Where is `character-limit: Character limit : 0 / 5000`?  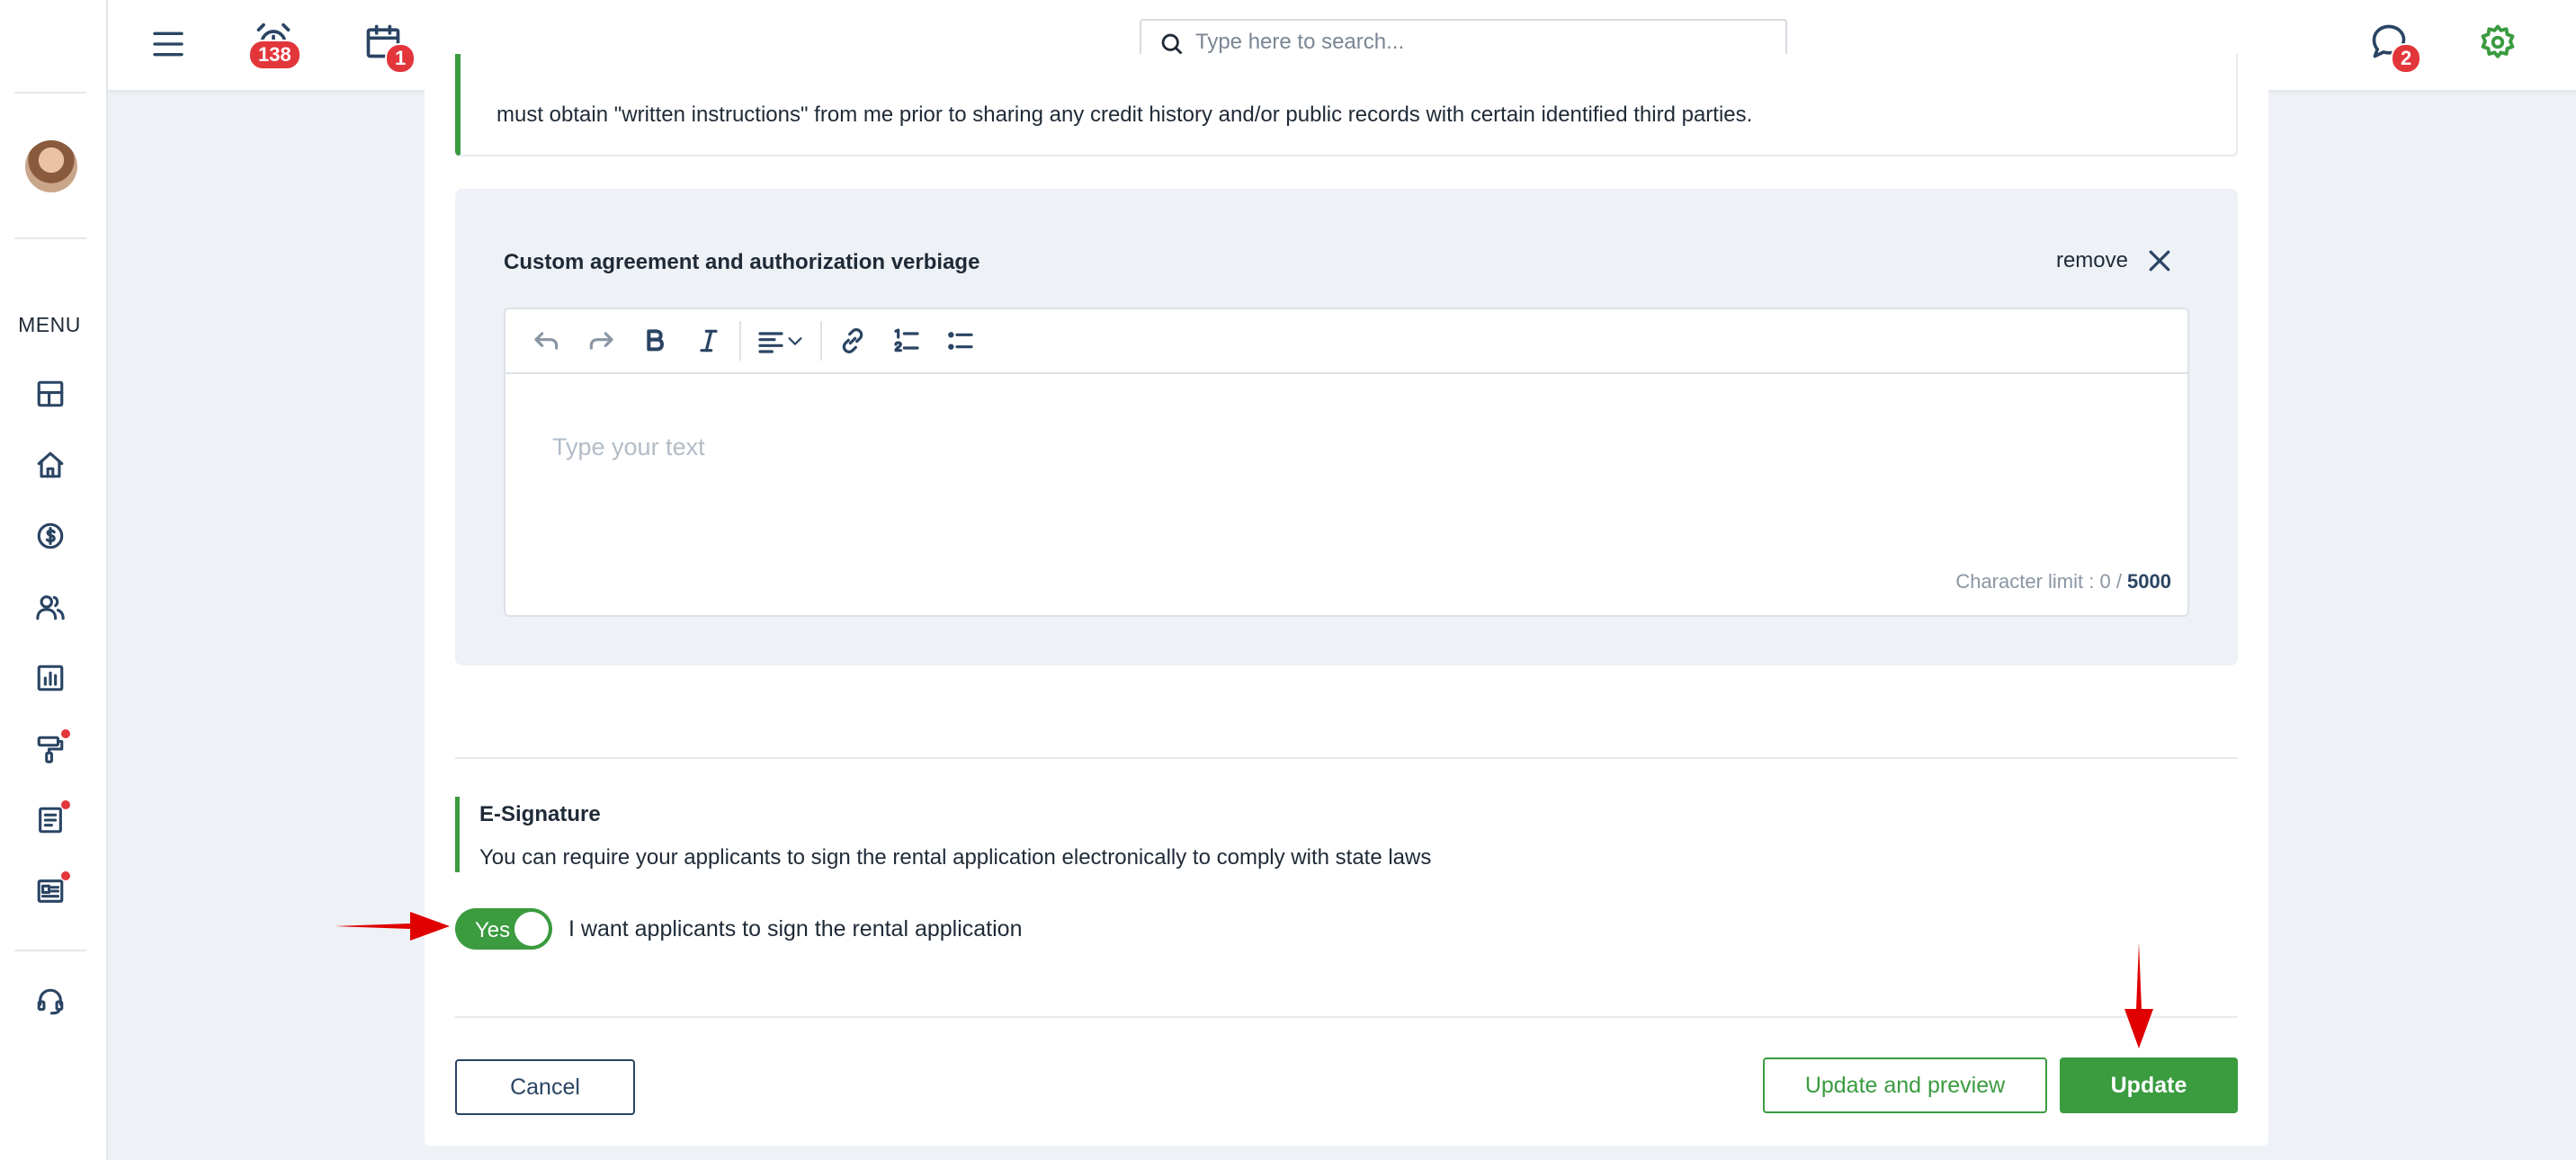 character-limit: Character limit : 0 / 5000 is located at coordinates (2063, 581).